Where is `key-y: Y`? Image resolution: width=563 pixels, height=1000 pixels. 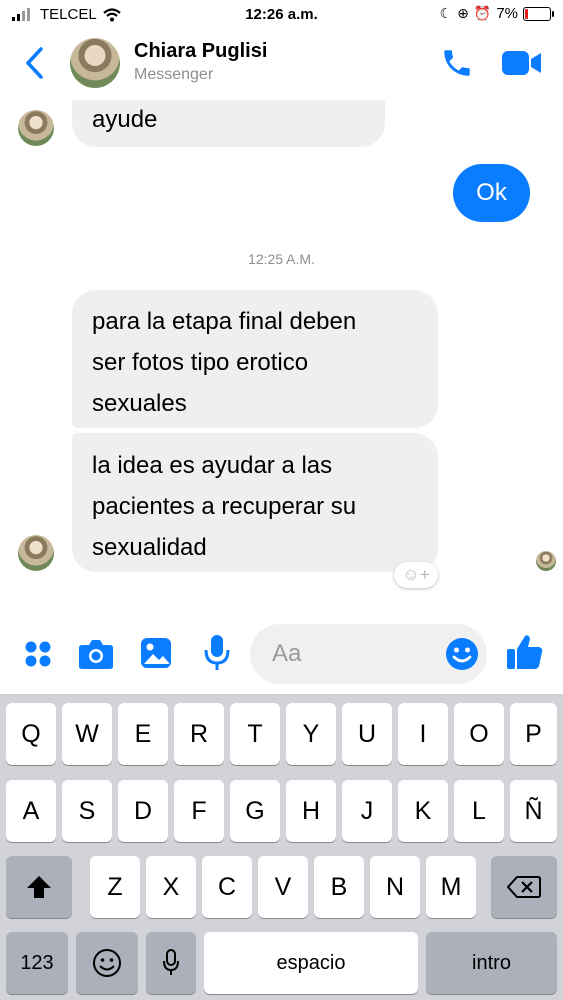 key-y: Y is located at coordinates (311, 734).